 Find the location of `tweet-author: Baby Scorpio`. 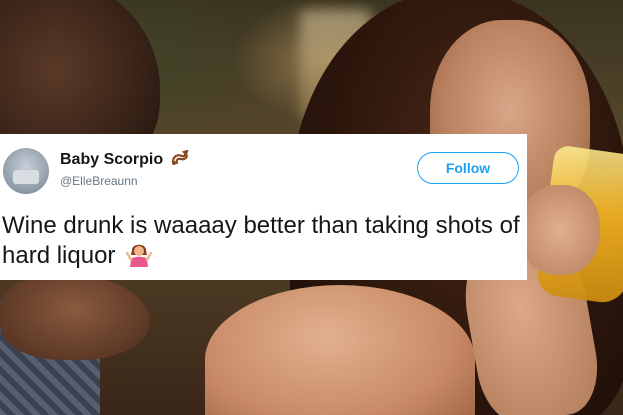

tweet-author: Baby Scorpio is located at coordinates (125, 159).